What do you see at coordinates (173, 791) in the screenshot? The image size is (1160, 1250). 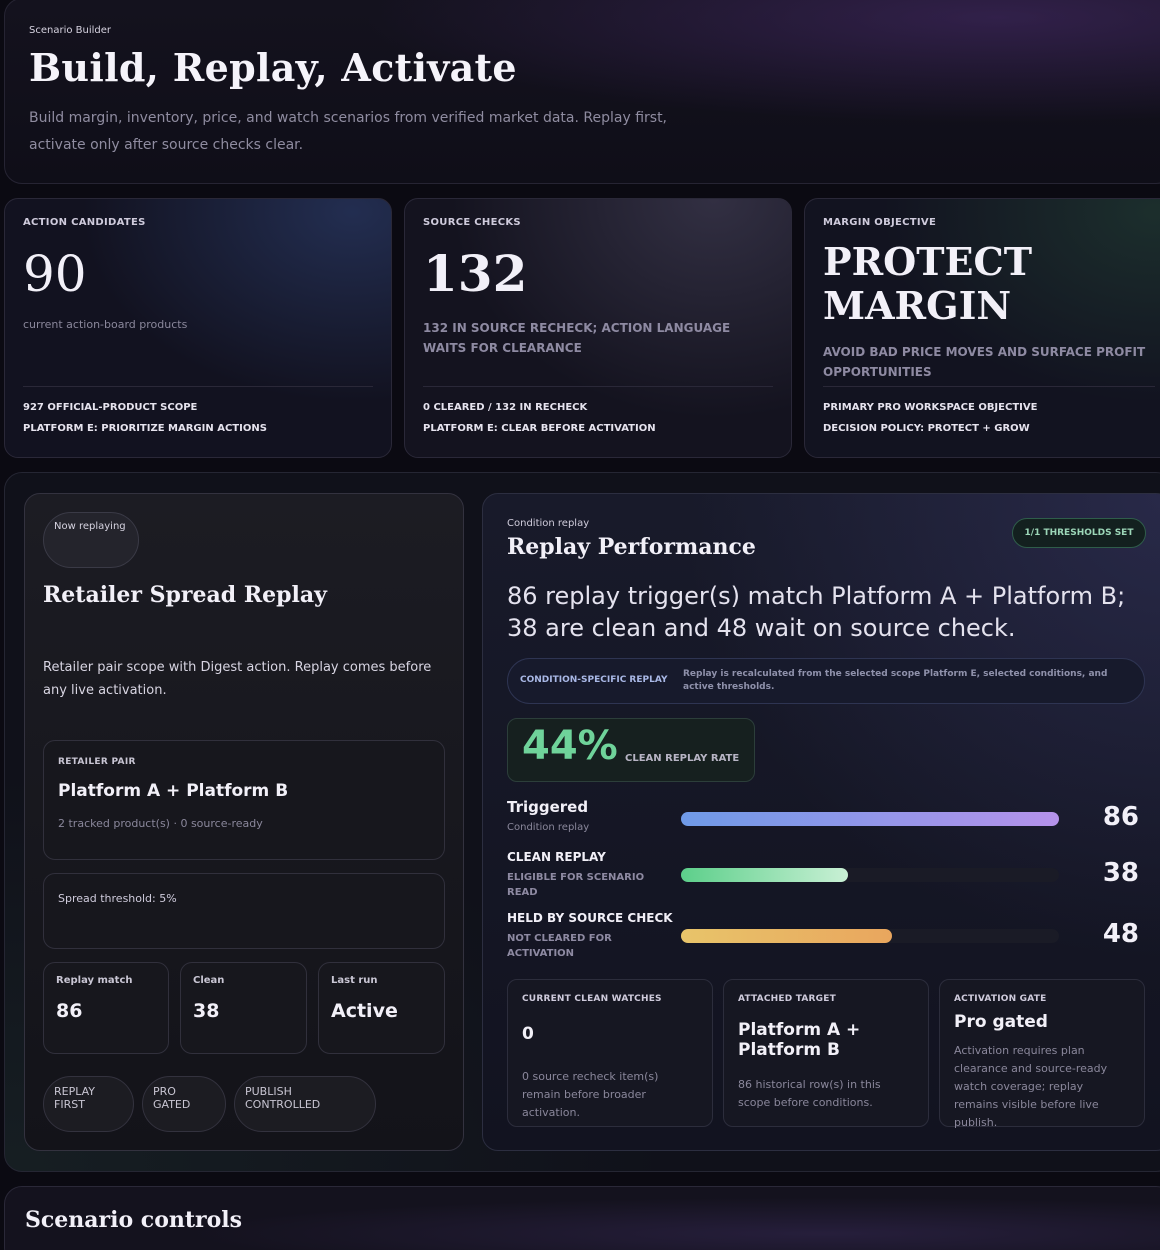 I see `retailer-pair-value: Platform A + Platform B` at bounding box center [173, 791].